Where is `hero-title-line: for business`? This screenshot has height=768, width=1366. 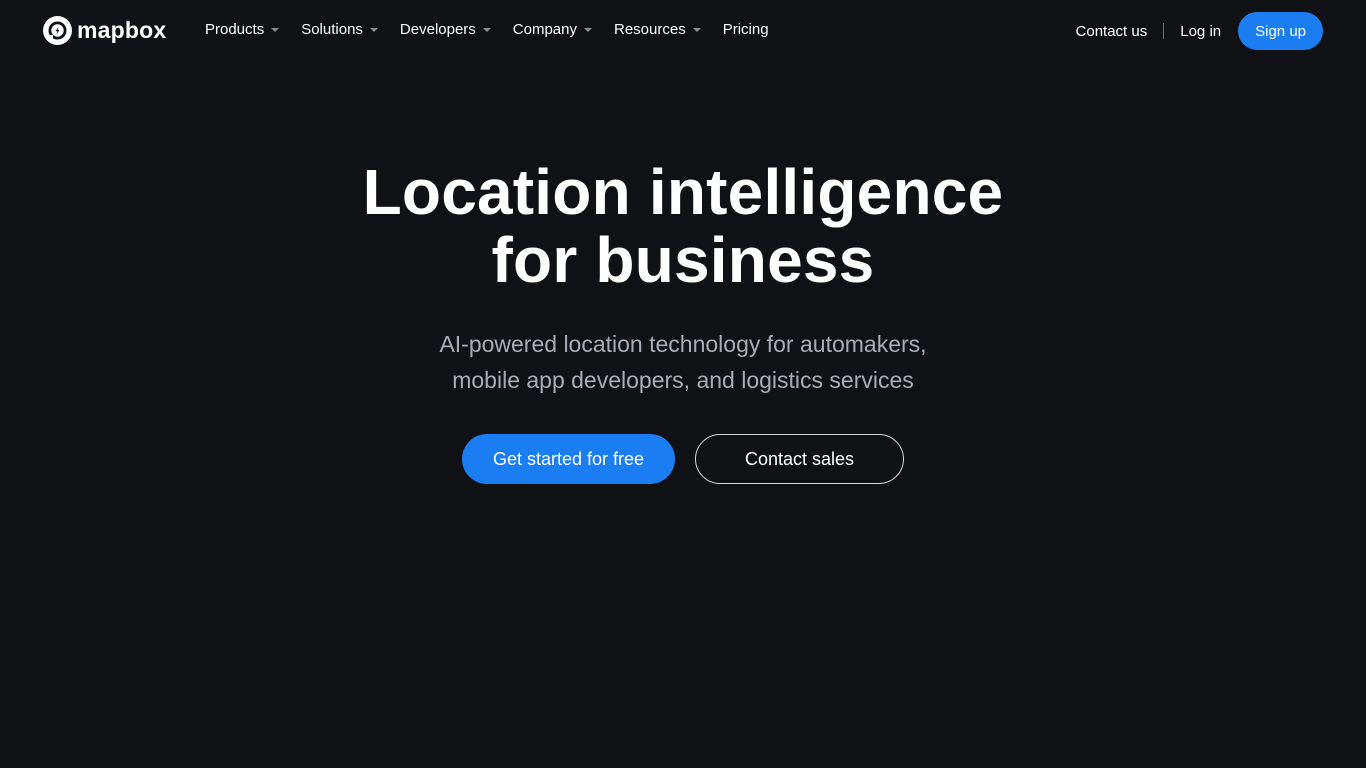
hero-title-line: for business is located at coordinates (683, 260).